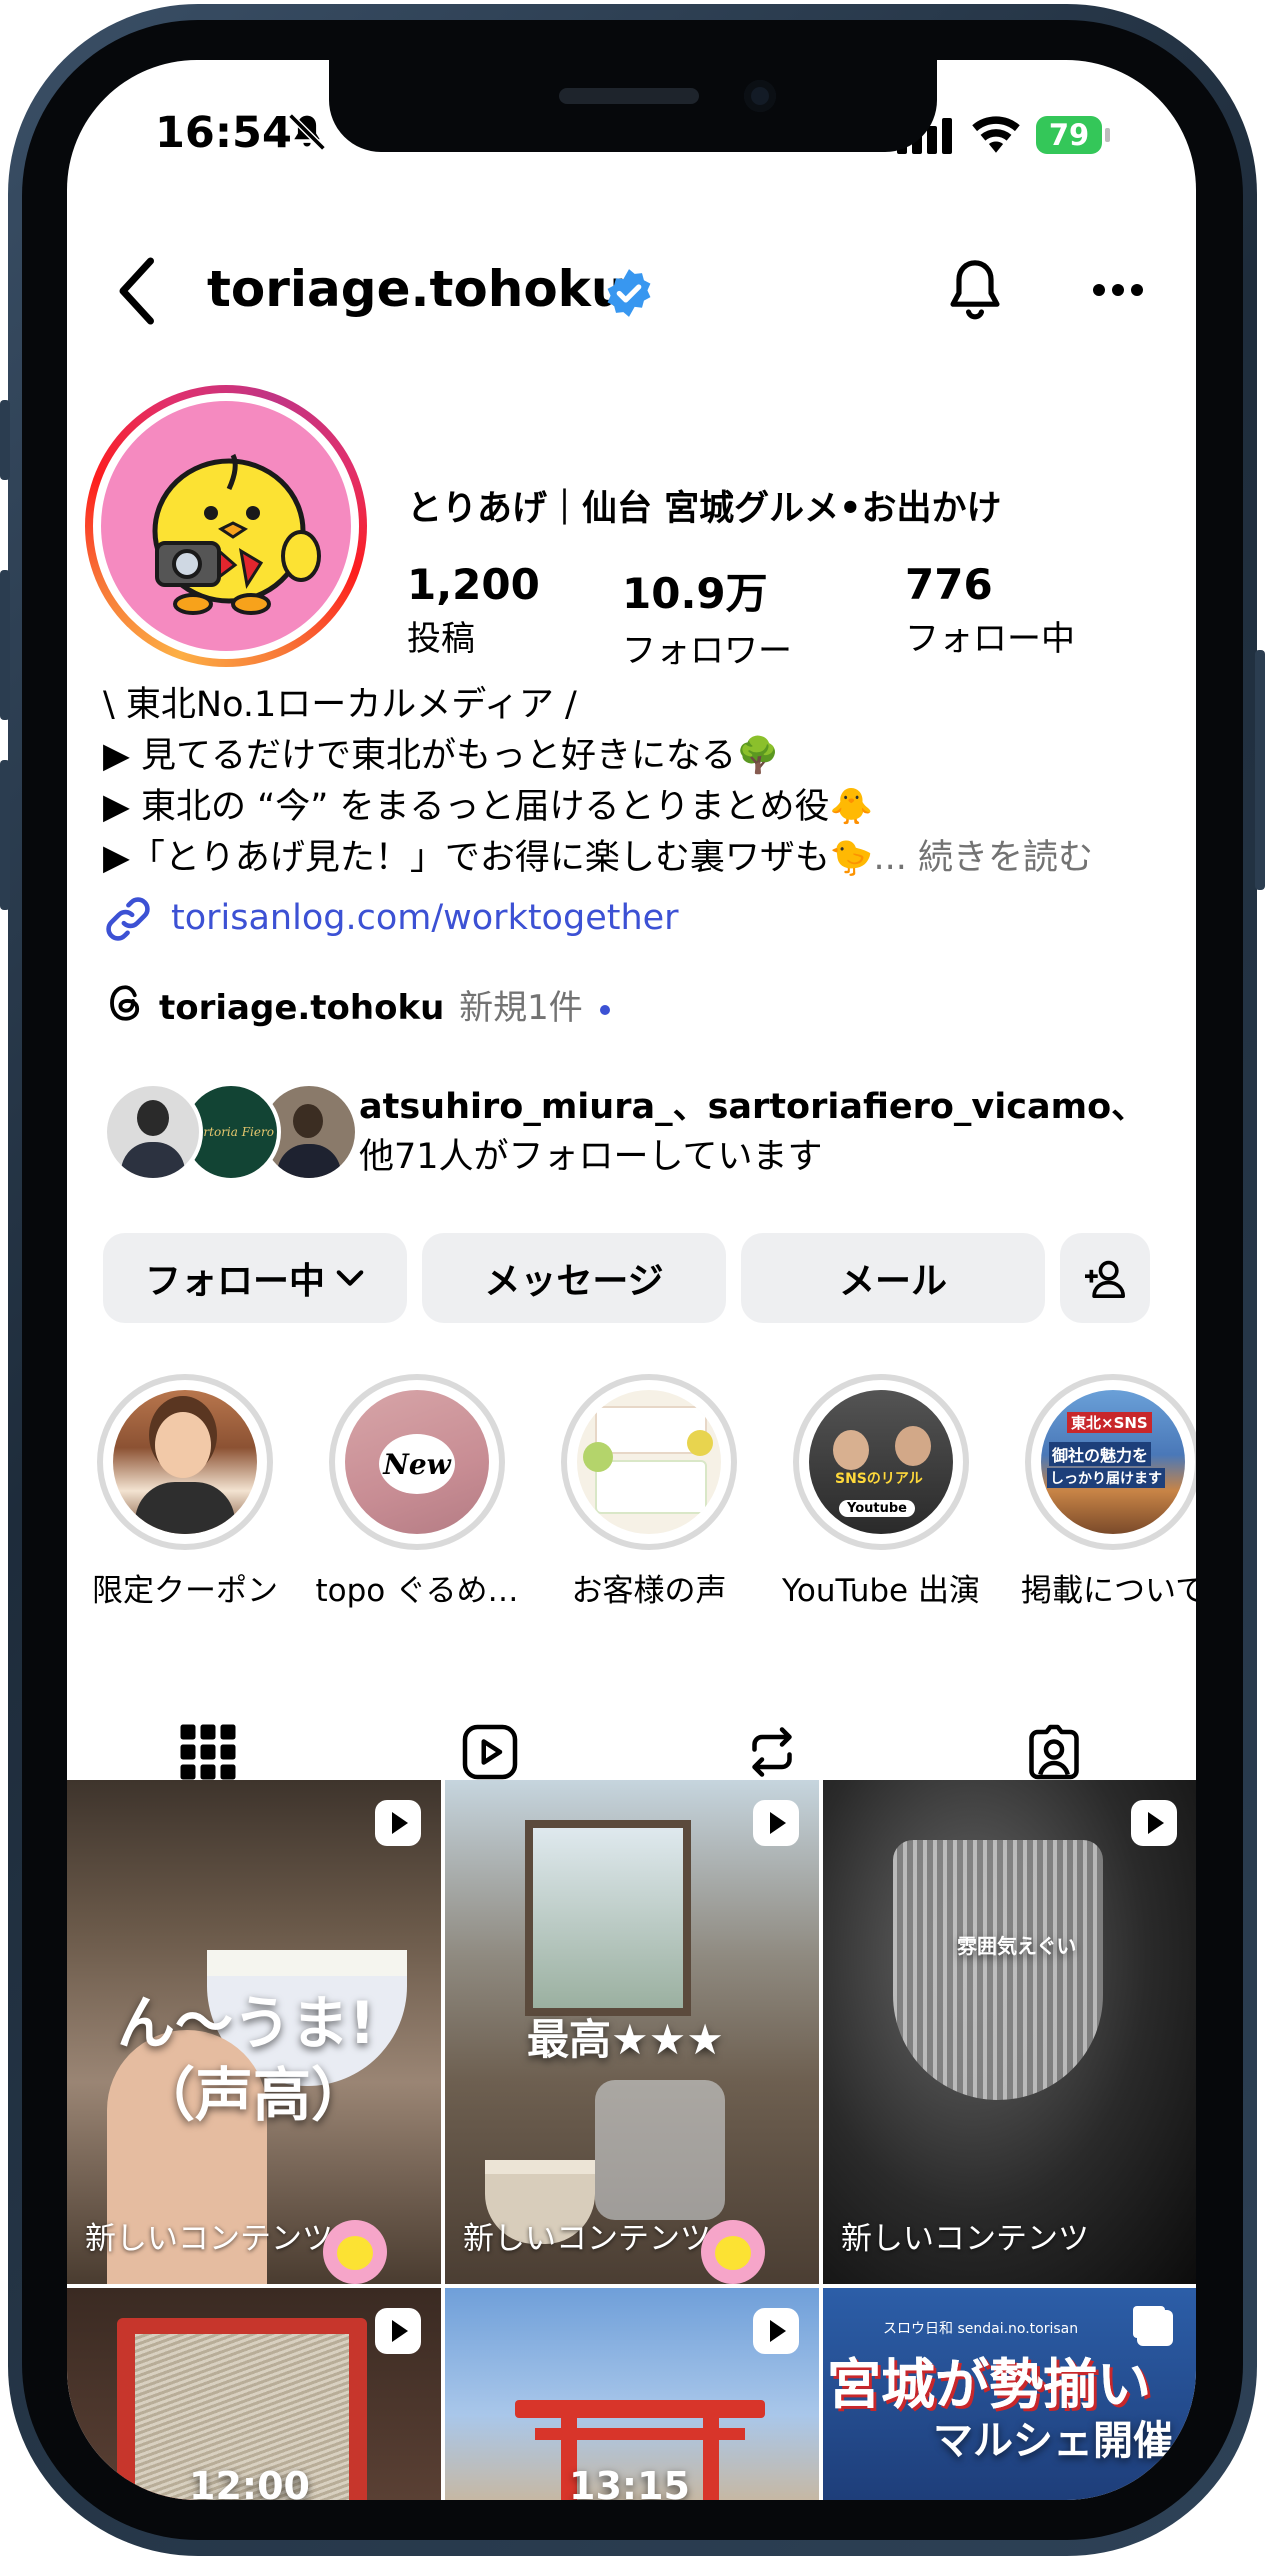 The image size is (1265, 2560). Describe the element at coordinates (208, 1752) in the screenshot. I see `grid-icon` at that location.